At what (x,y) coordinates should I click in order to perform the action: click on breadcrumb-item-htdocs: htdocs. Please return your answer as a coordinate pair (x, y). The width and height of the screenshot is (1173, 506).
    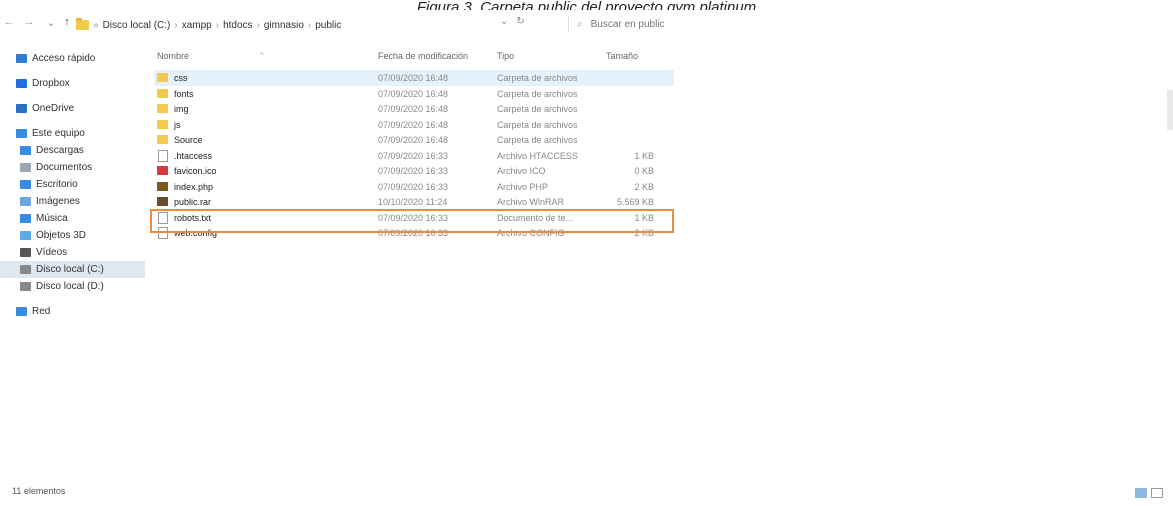
    Looking at the image, I should click on (237, 25).